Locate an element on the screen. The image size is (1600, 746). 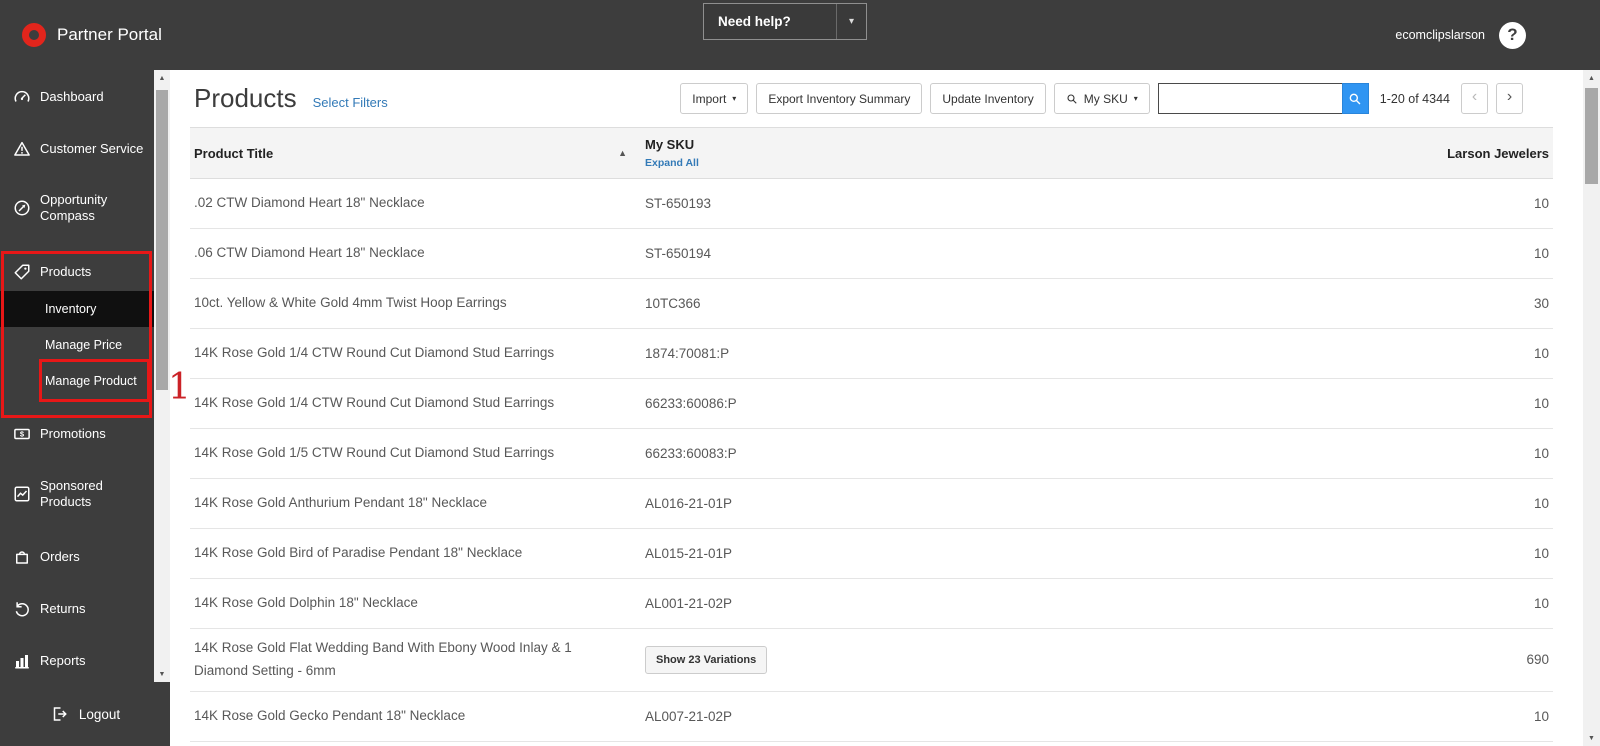
sidebar-subitem-inventory: Inventory is located at coordinates (77, 309).